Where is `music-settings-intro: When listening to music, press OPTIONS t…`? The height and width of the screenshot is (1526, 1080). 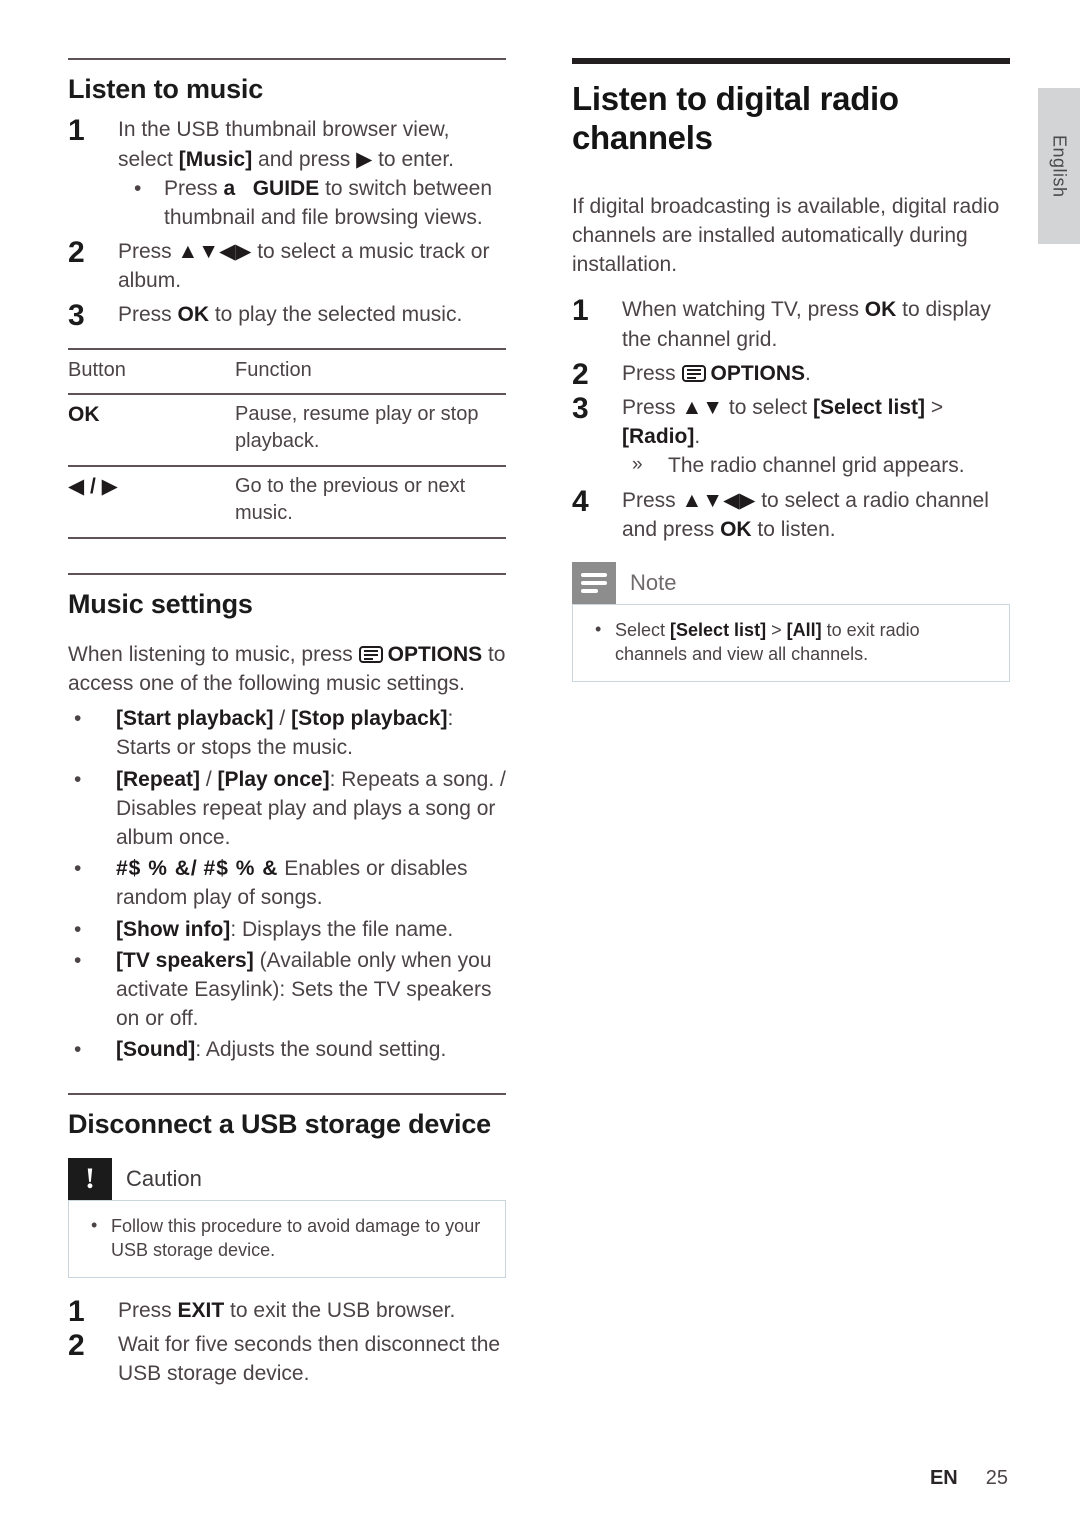 music-settings-intro: When listening to music, press OPTIONS t… is located at coordinates (287, 669).